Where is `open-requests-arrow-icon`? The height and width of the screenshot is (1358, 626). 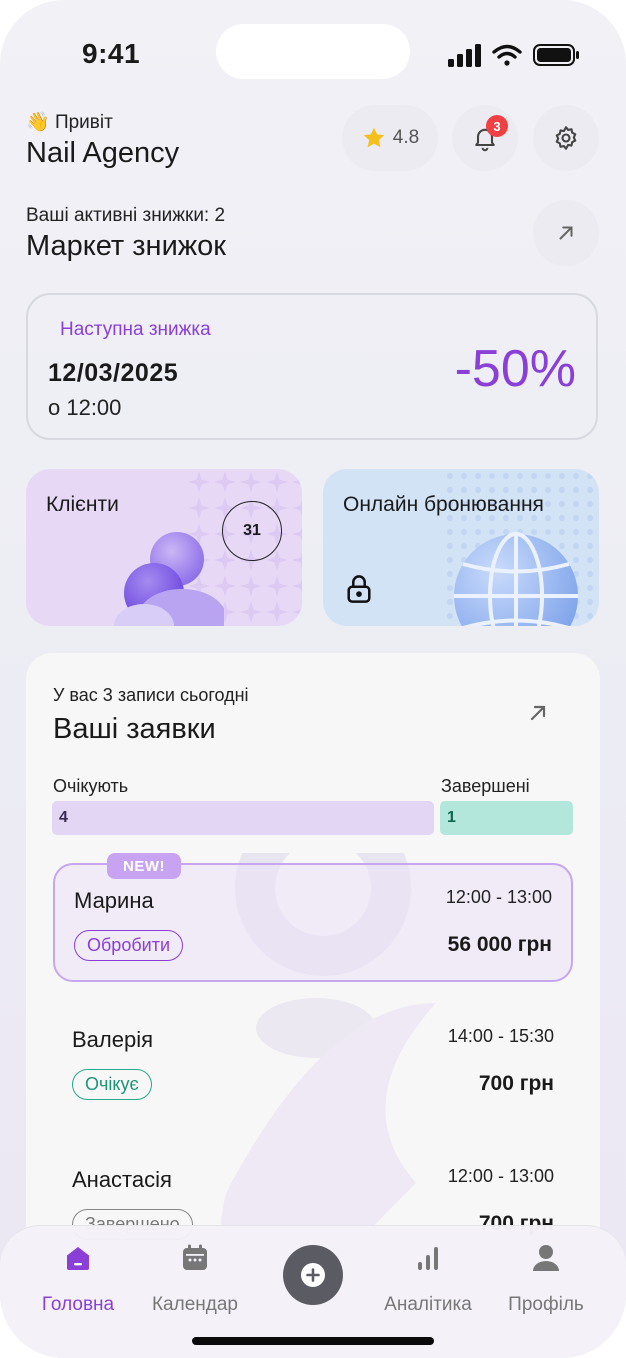
open-requests-arrow-icon is located at coordinates (538, 713).